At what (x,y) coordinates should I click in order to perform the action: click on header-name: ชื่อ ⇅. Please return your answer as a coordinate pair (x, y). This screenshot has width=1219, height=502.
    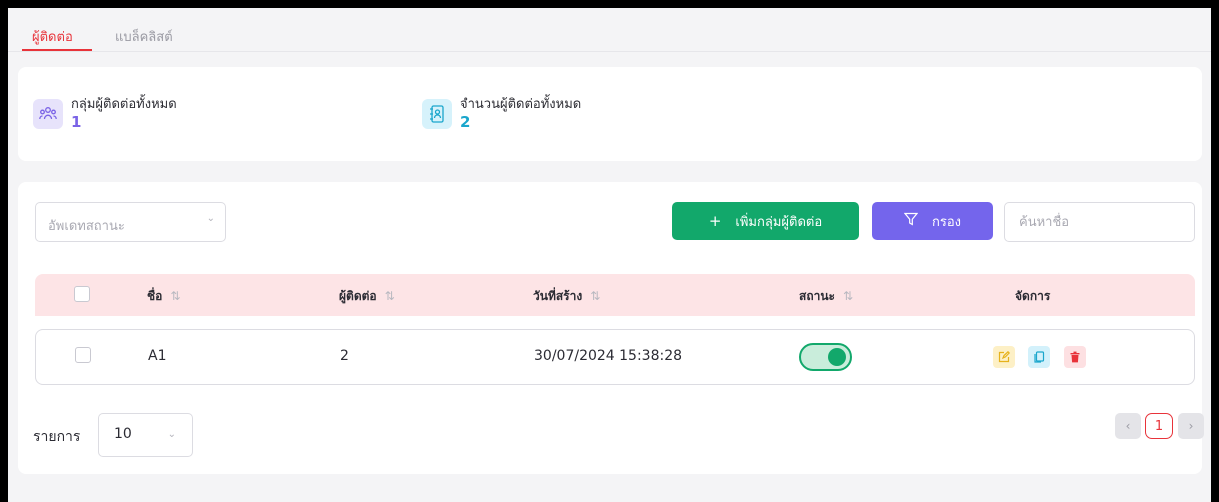
    Looking at the image, I should click on (163, 296).